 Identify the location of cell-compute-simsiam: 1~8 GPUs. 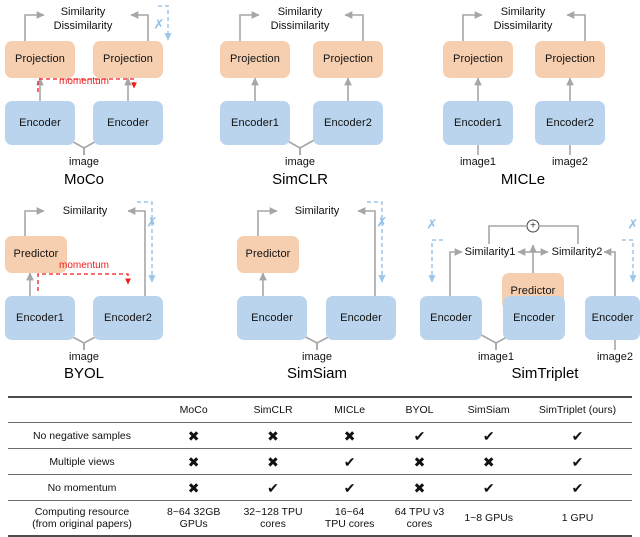
(489, 518).